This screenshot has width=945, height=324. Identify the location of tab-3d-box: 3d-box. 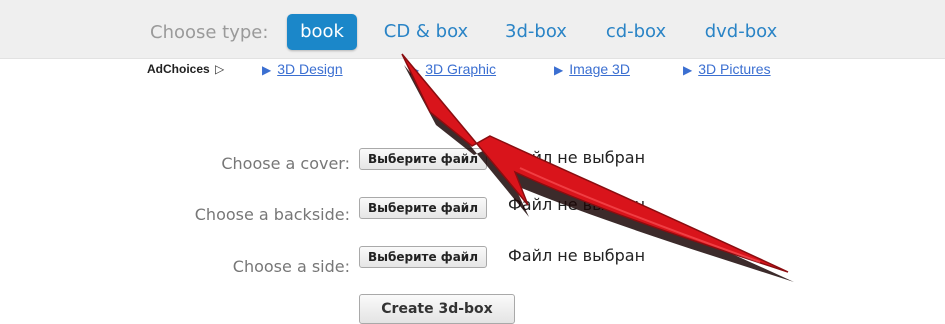
(536, 32).